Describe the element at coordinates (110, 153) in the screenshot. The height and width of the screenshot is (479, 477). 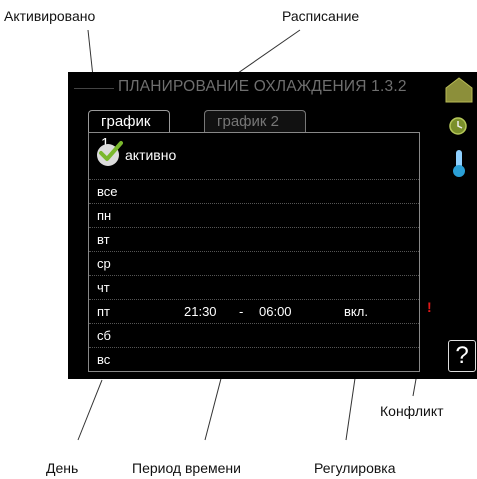
I see `checkmark-icon` at that location.